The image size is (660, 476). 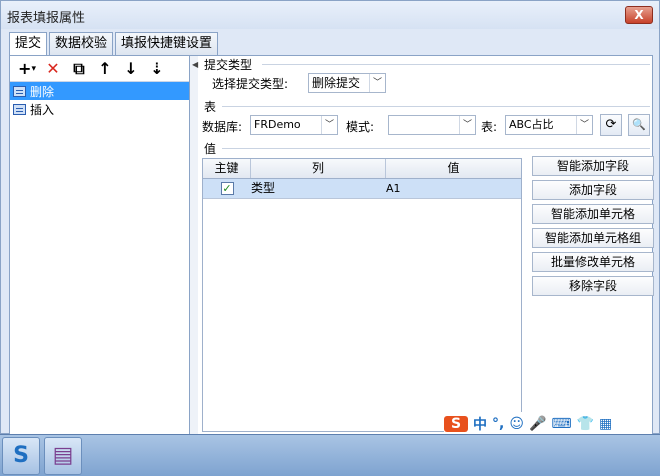 I want to click on value-heading: 值, so click(x=210, y=149).